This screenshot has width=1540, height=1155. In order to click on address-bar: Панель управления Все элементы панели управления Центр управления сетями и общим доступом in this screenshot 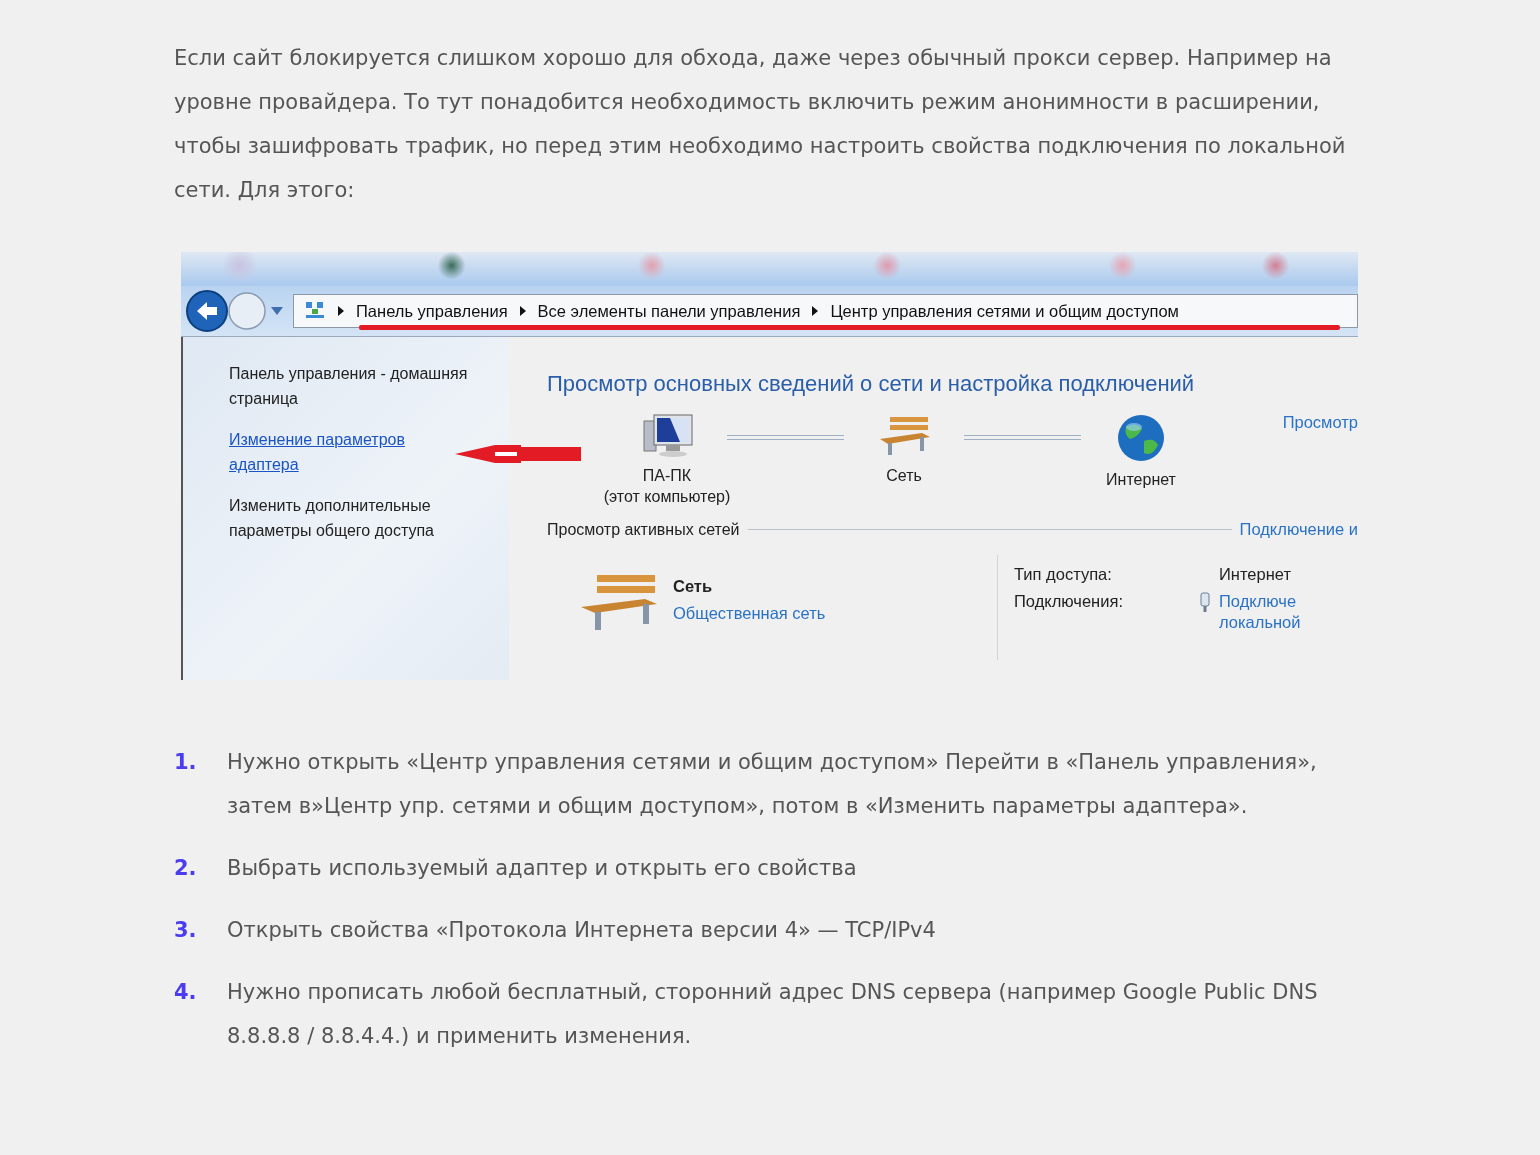, I will do `click(825, 311)`.